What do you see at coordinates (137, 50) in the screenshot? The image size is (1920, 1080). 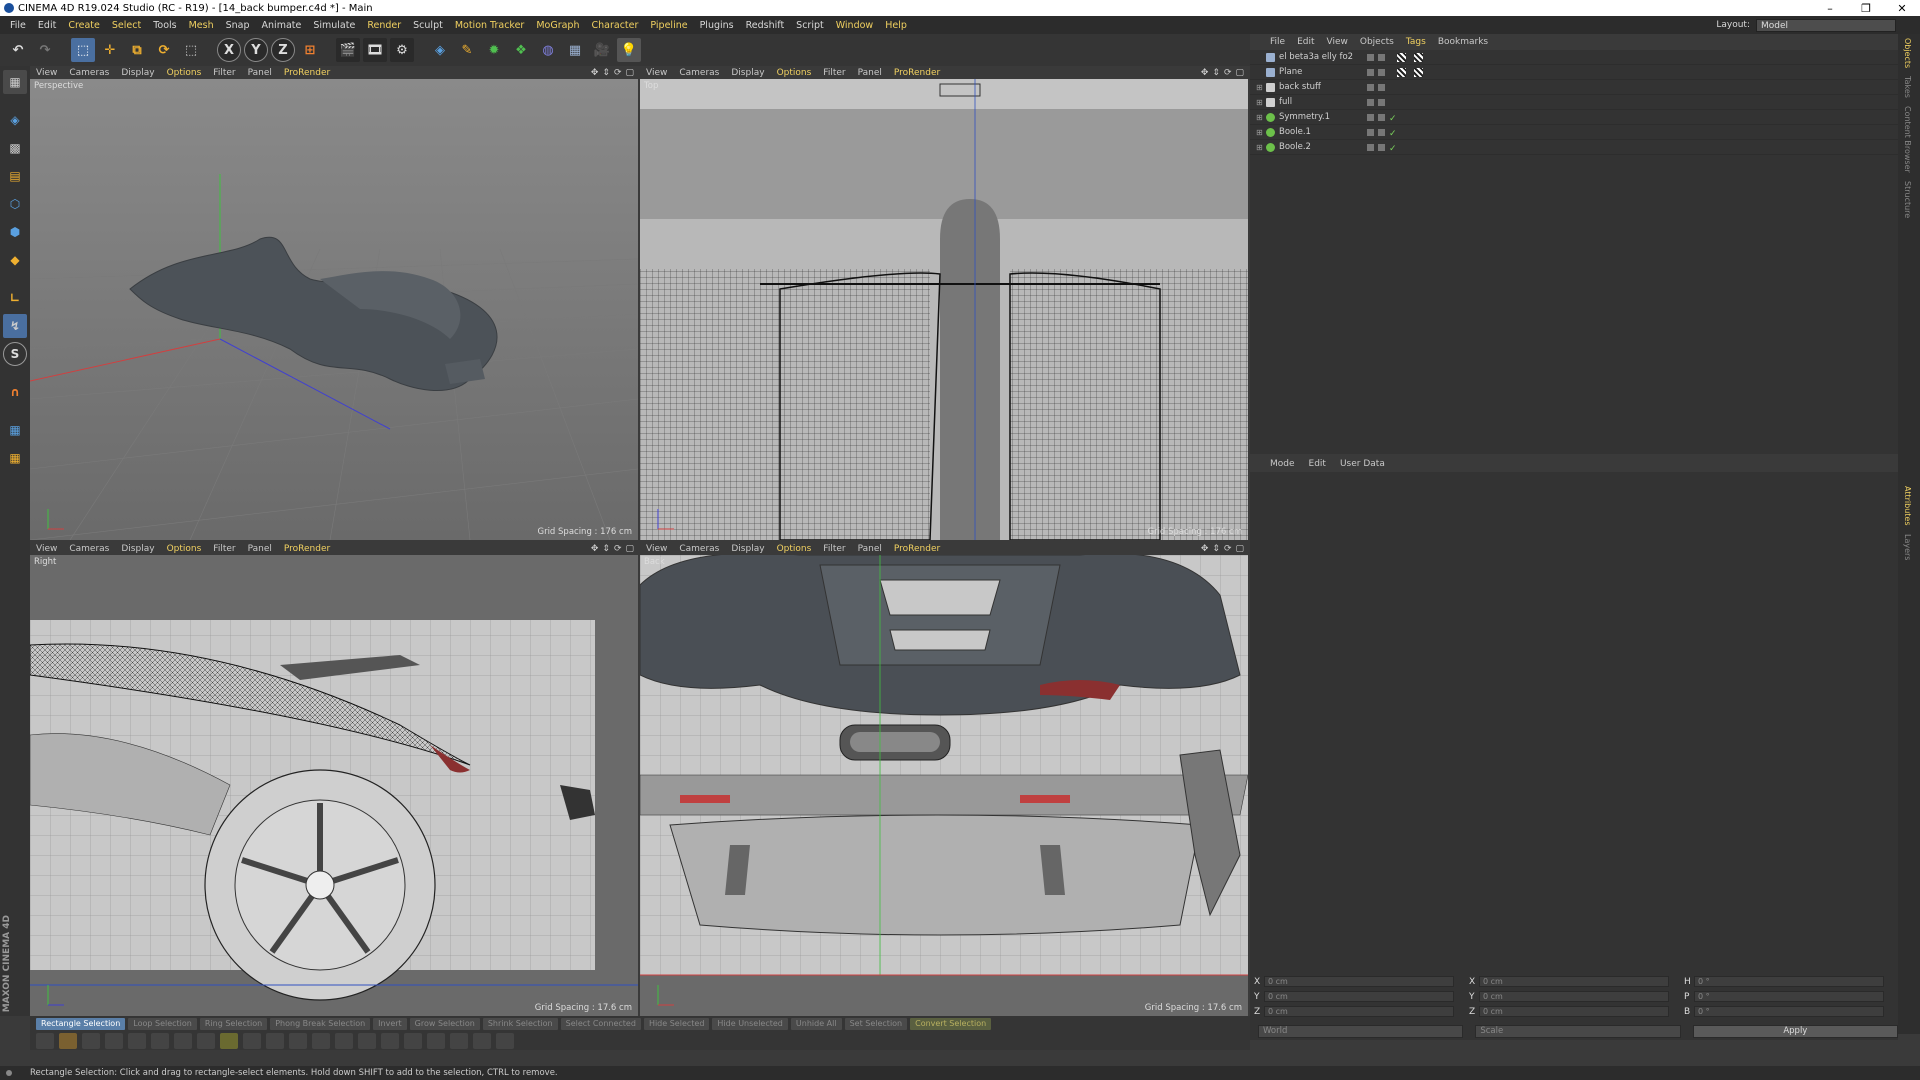 I see `scale-icon: ⧉` at bounding box center [137, 50].